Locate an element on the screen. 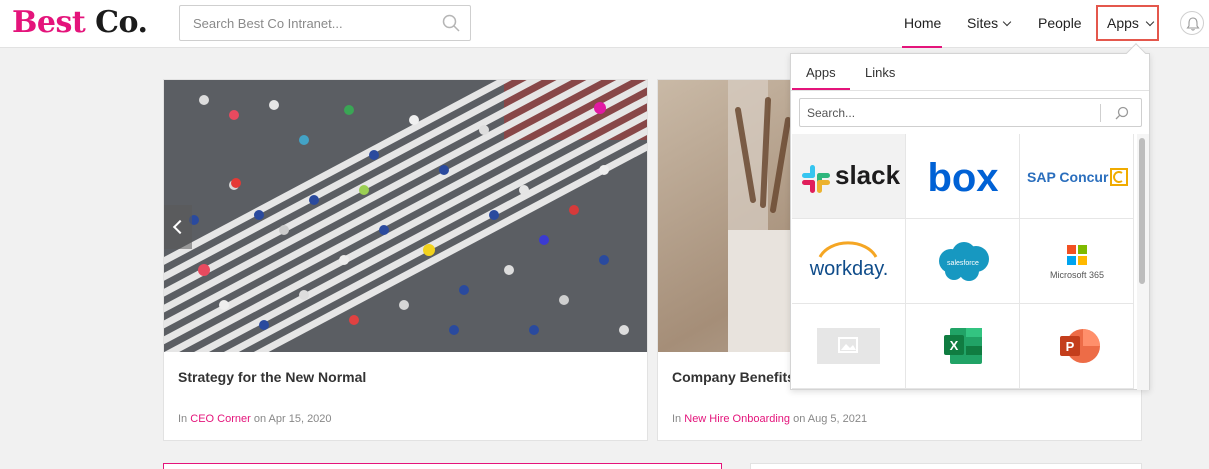 Image resolution: width=1209 pixels, height=469 pixels. sap-concur-wordmark: SAP Concur is located at coordinates (1068, 177).